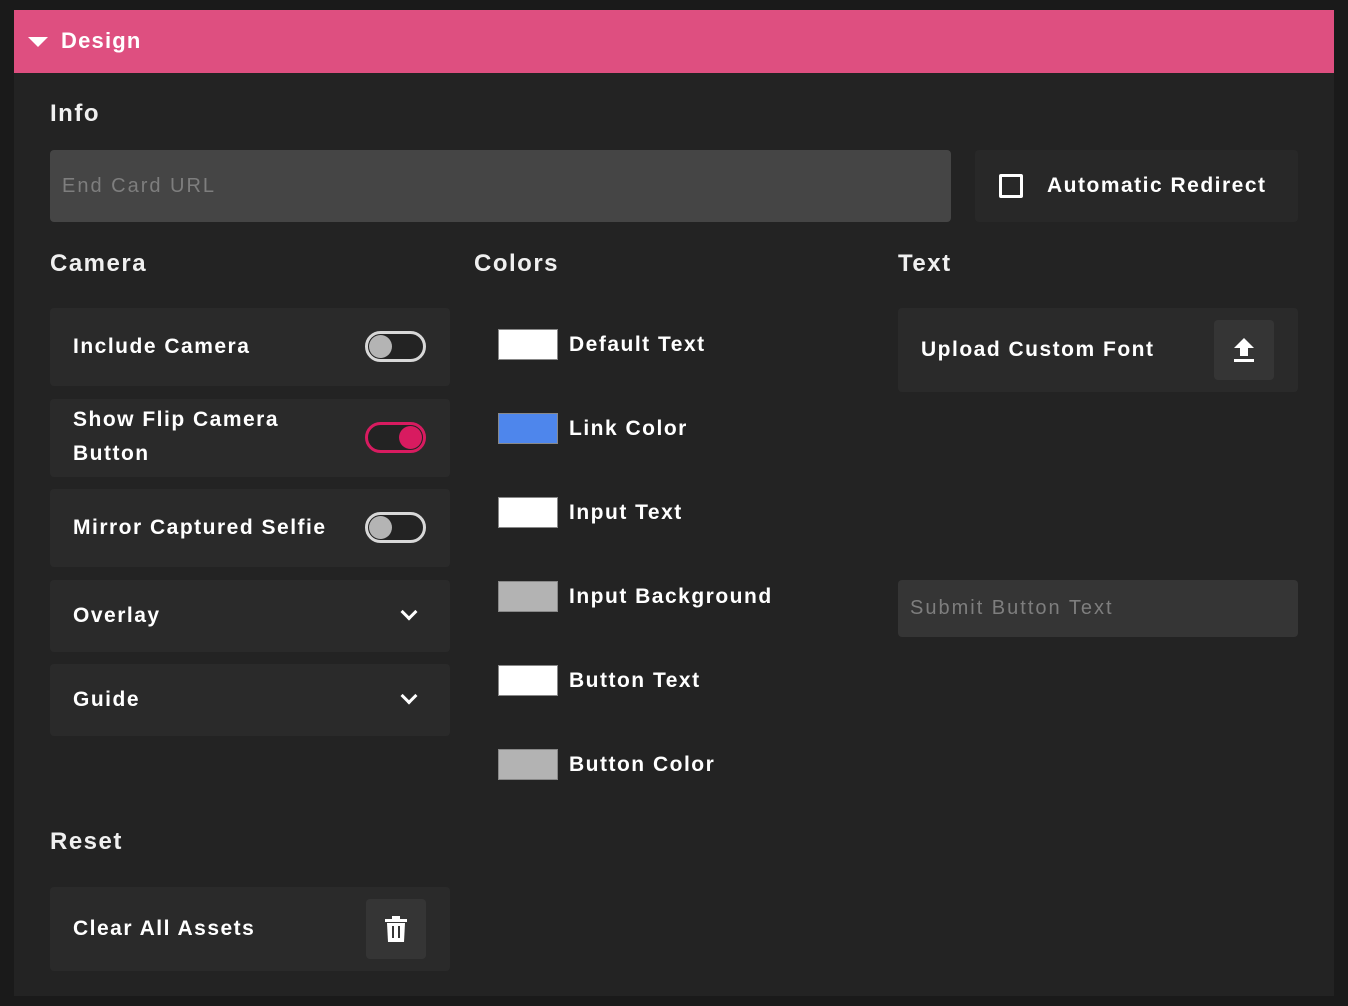  What do you see at coordinates (395, 437) in the screenshot?
I see `flip-camera-toggle` at bounding box center [395, 437].